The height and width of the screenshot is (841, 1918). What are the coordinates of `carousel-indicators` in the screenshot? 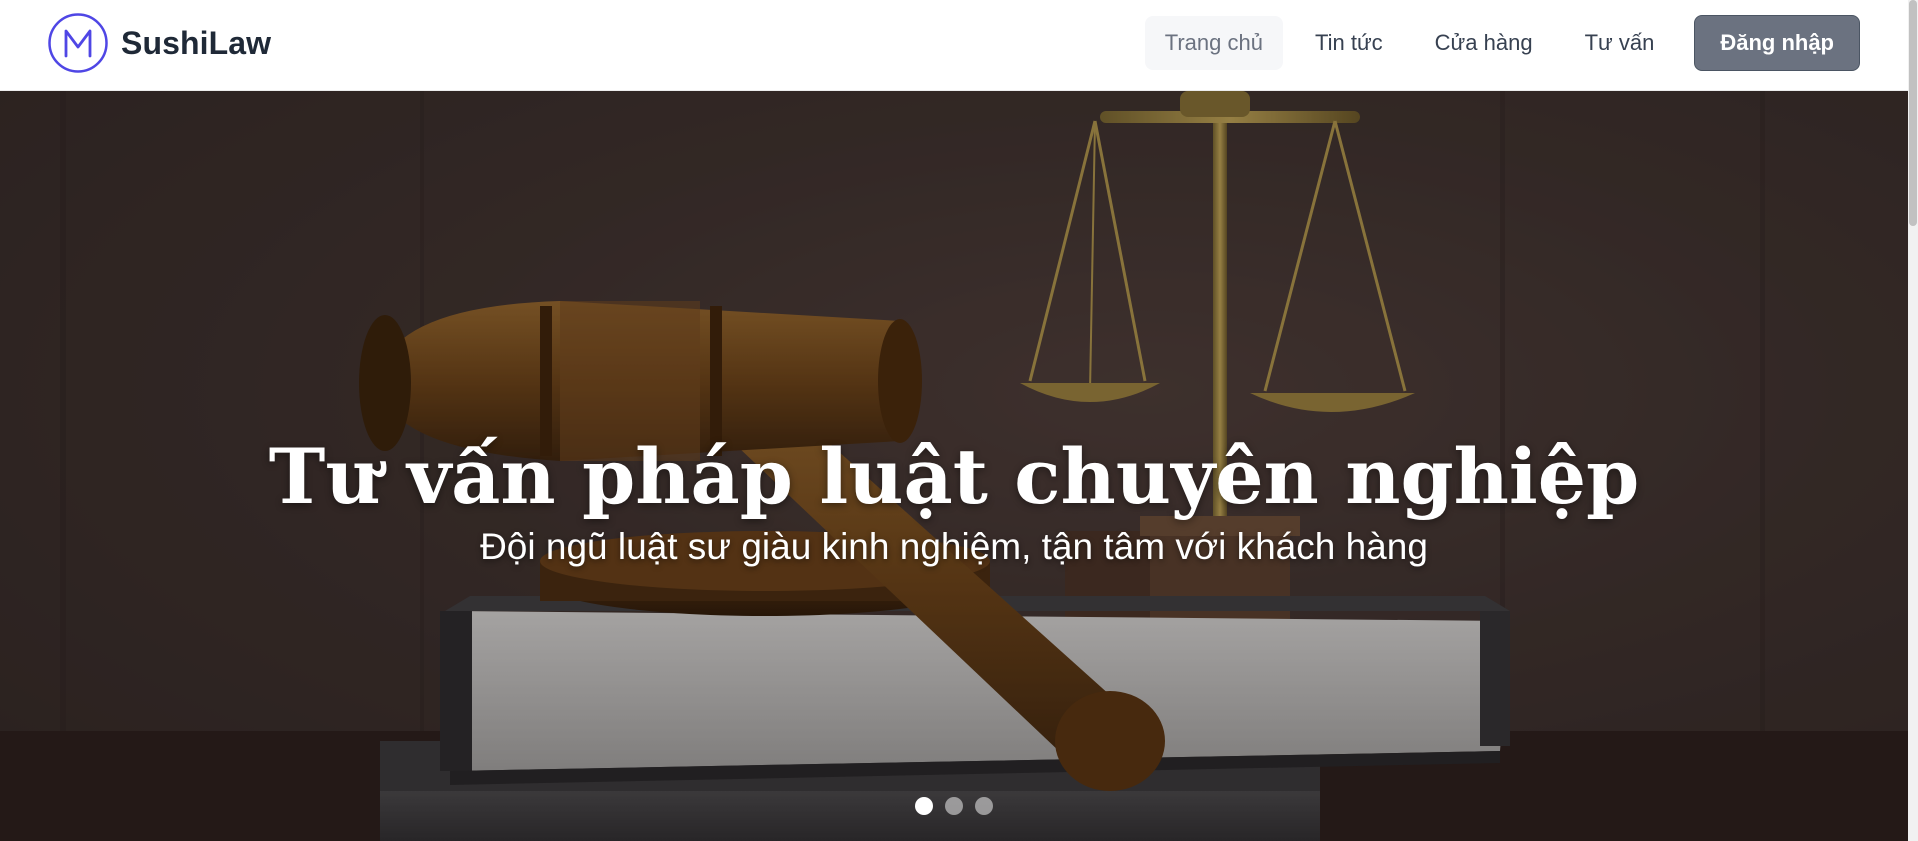 It's located at (954, 806).